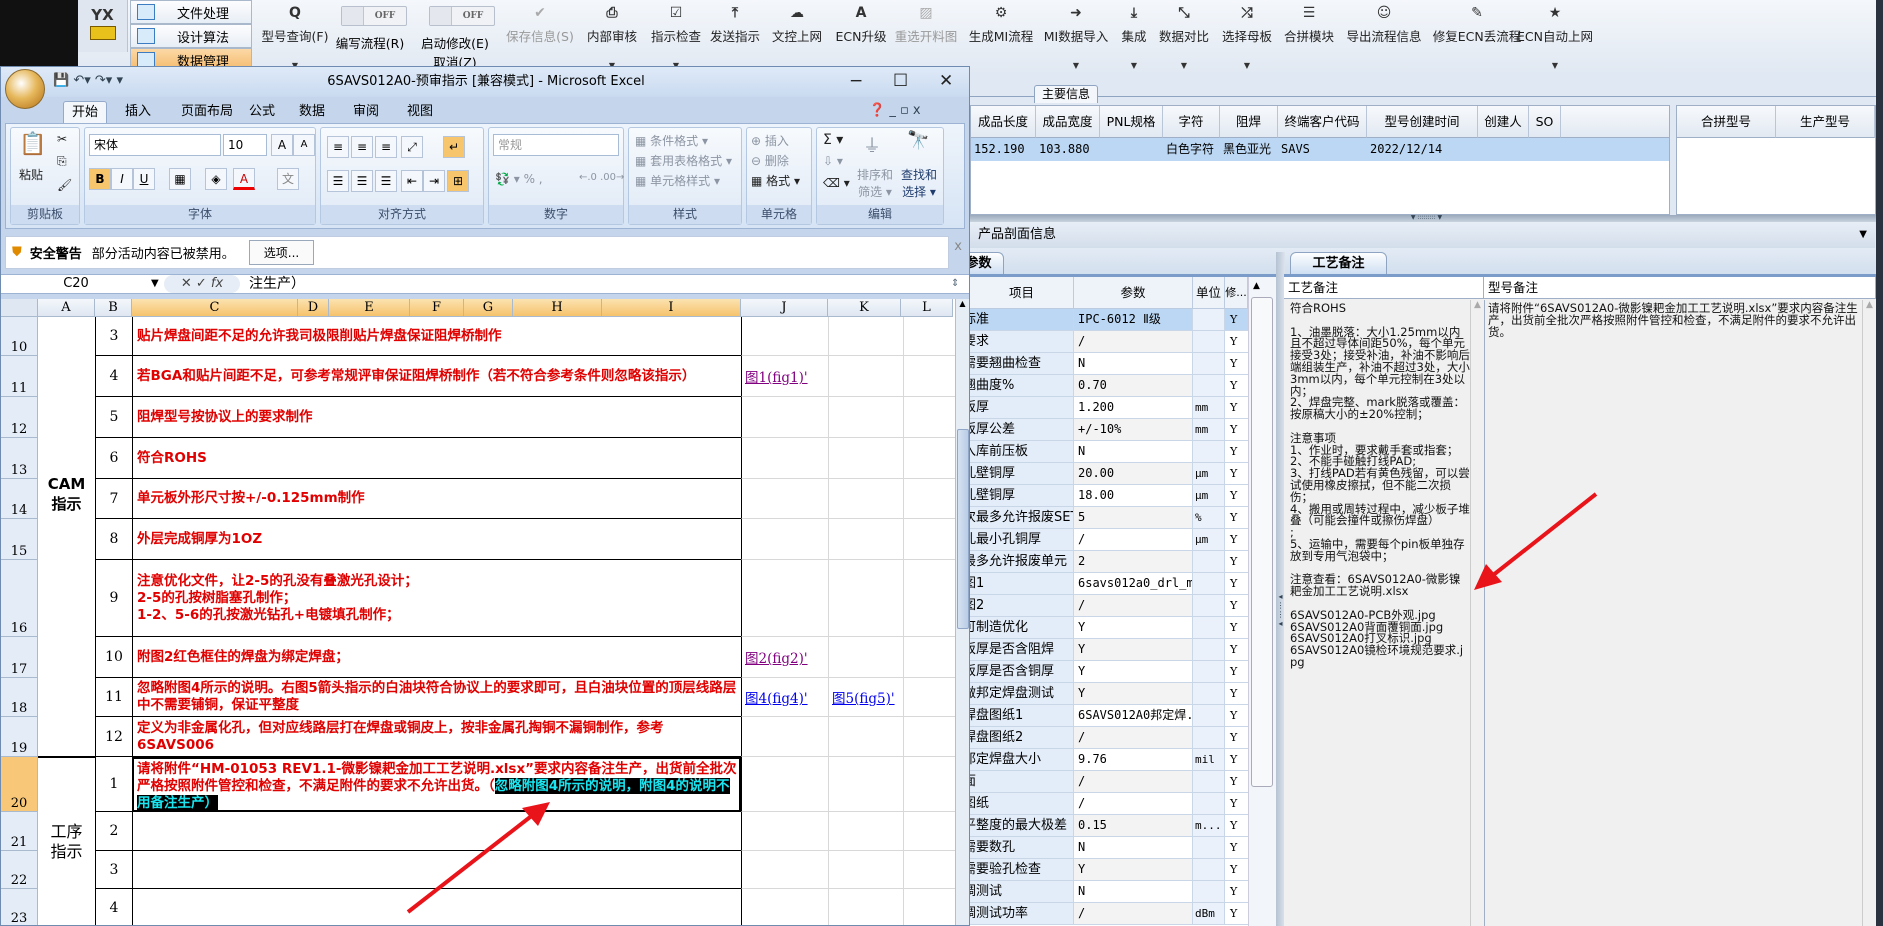  What do you see at coordinates (113, 458) in the screenshot?
I see `item-number-cell: 6` at bounding box center [113, 458].